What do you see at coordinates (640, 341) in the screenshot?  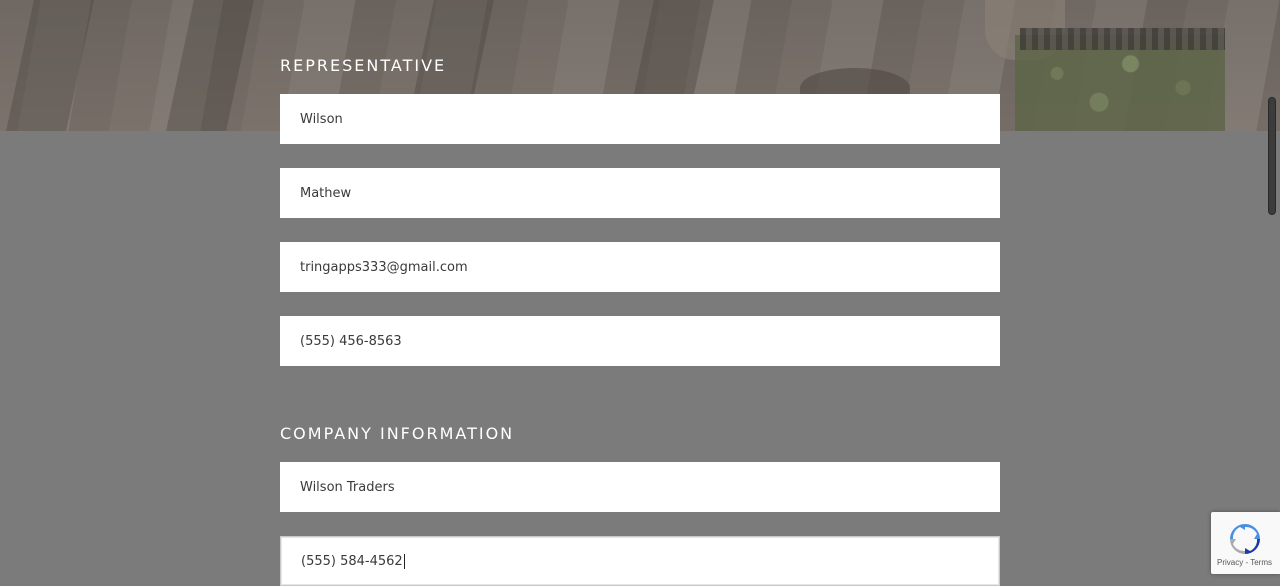 I see `representative-phone-field: (555) 456-8563` at bounding box center [640, 341].